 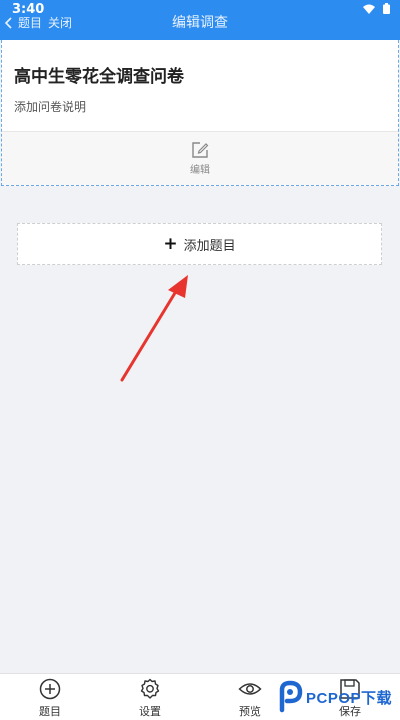 What do you see at coordinates (209, 246) in the screenshot?
I see `add-question-label: 添加题目` at bounding box center [209, 246].